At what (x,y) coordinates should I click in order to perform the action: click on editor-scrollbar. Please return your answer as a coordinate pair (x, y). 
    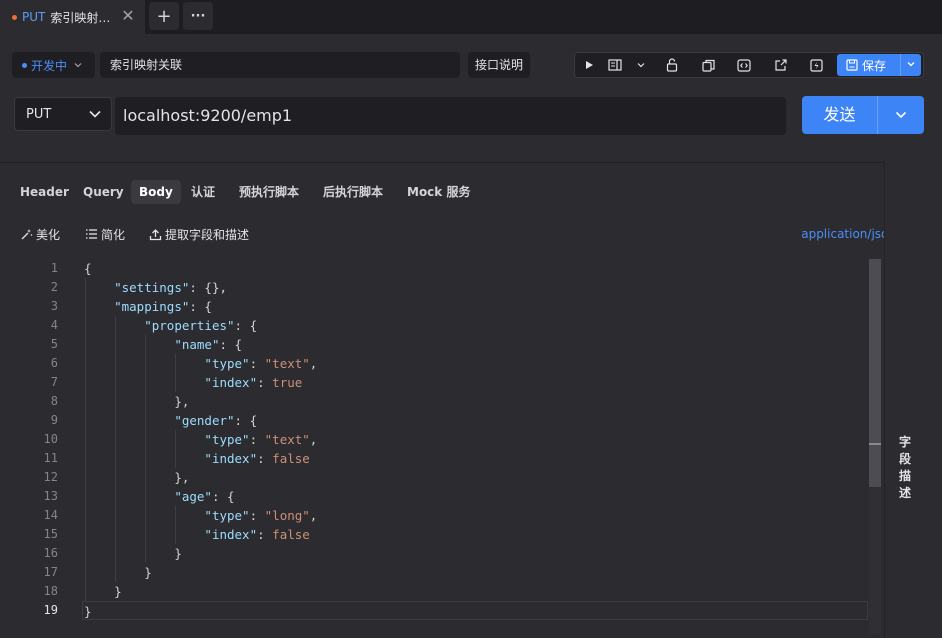
    Looking at the image, I should click on (875, 447).